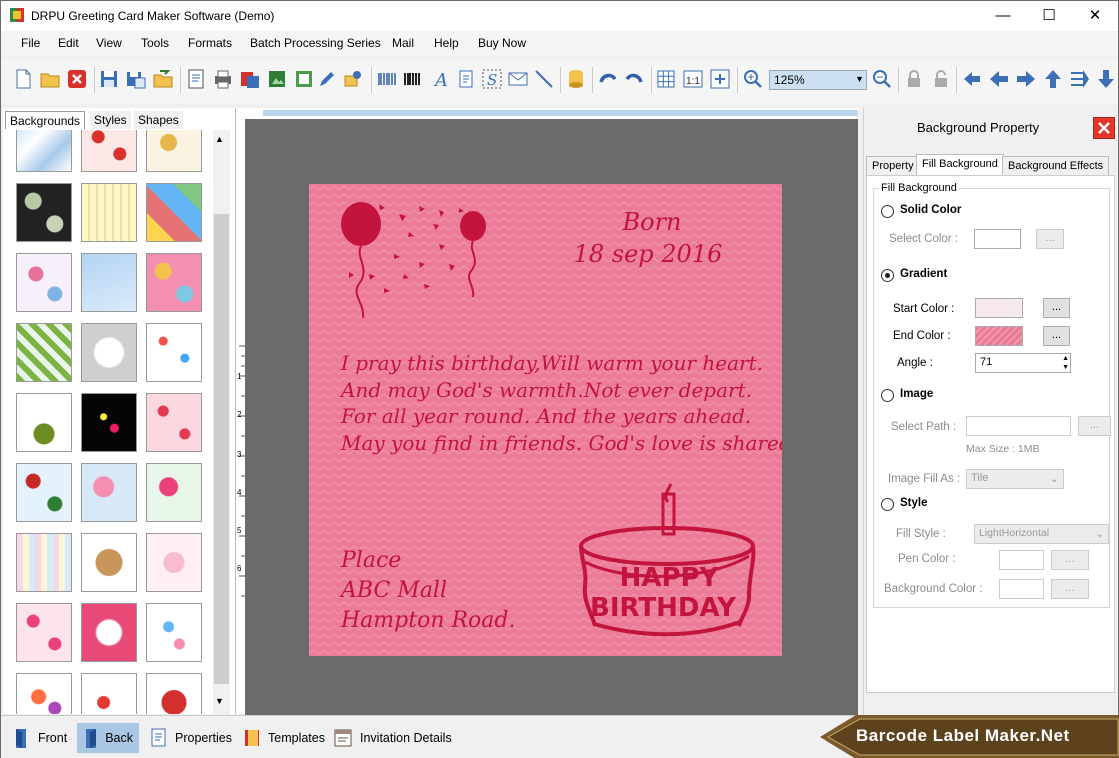 Image resolution: width=1119 pixels, height=758 pixels. I want to click on scroll-up-icon: ▲, so click(219, 139).